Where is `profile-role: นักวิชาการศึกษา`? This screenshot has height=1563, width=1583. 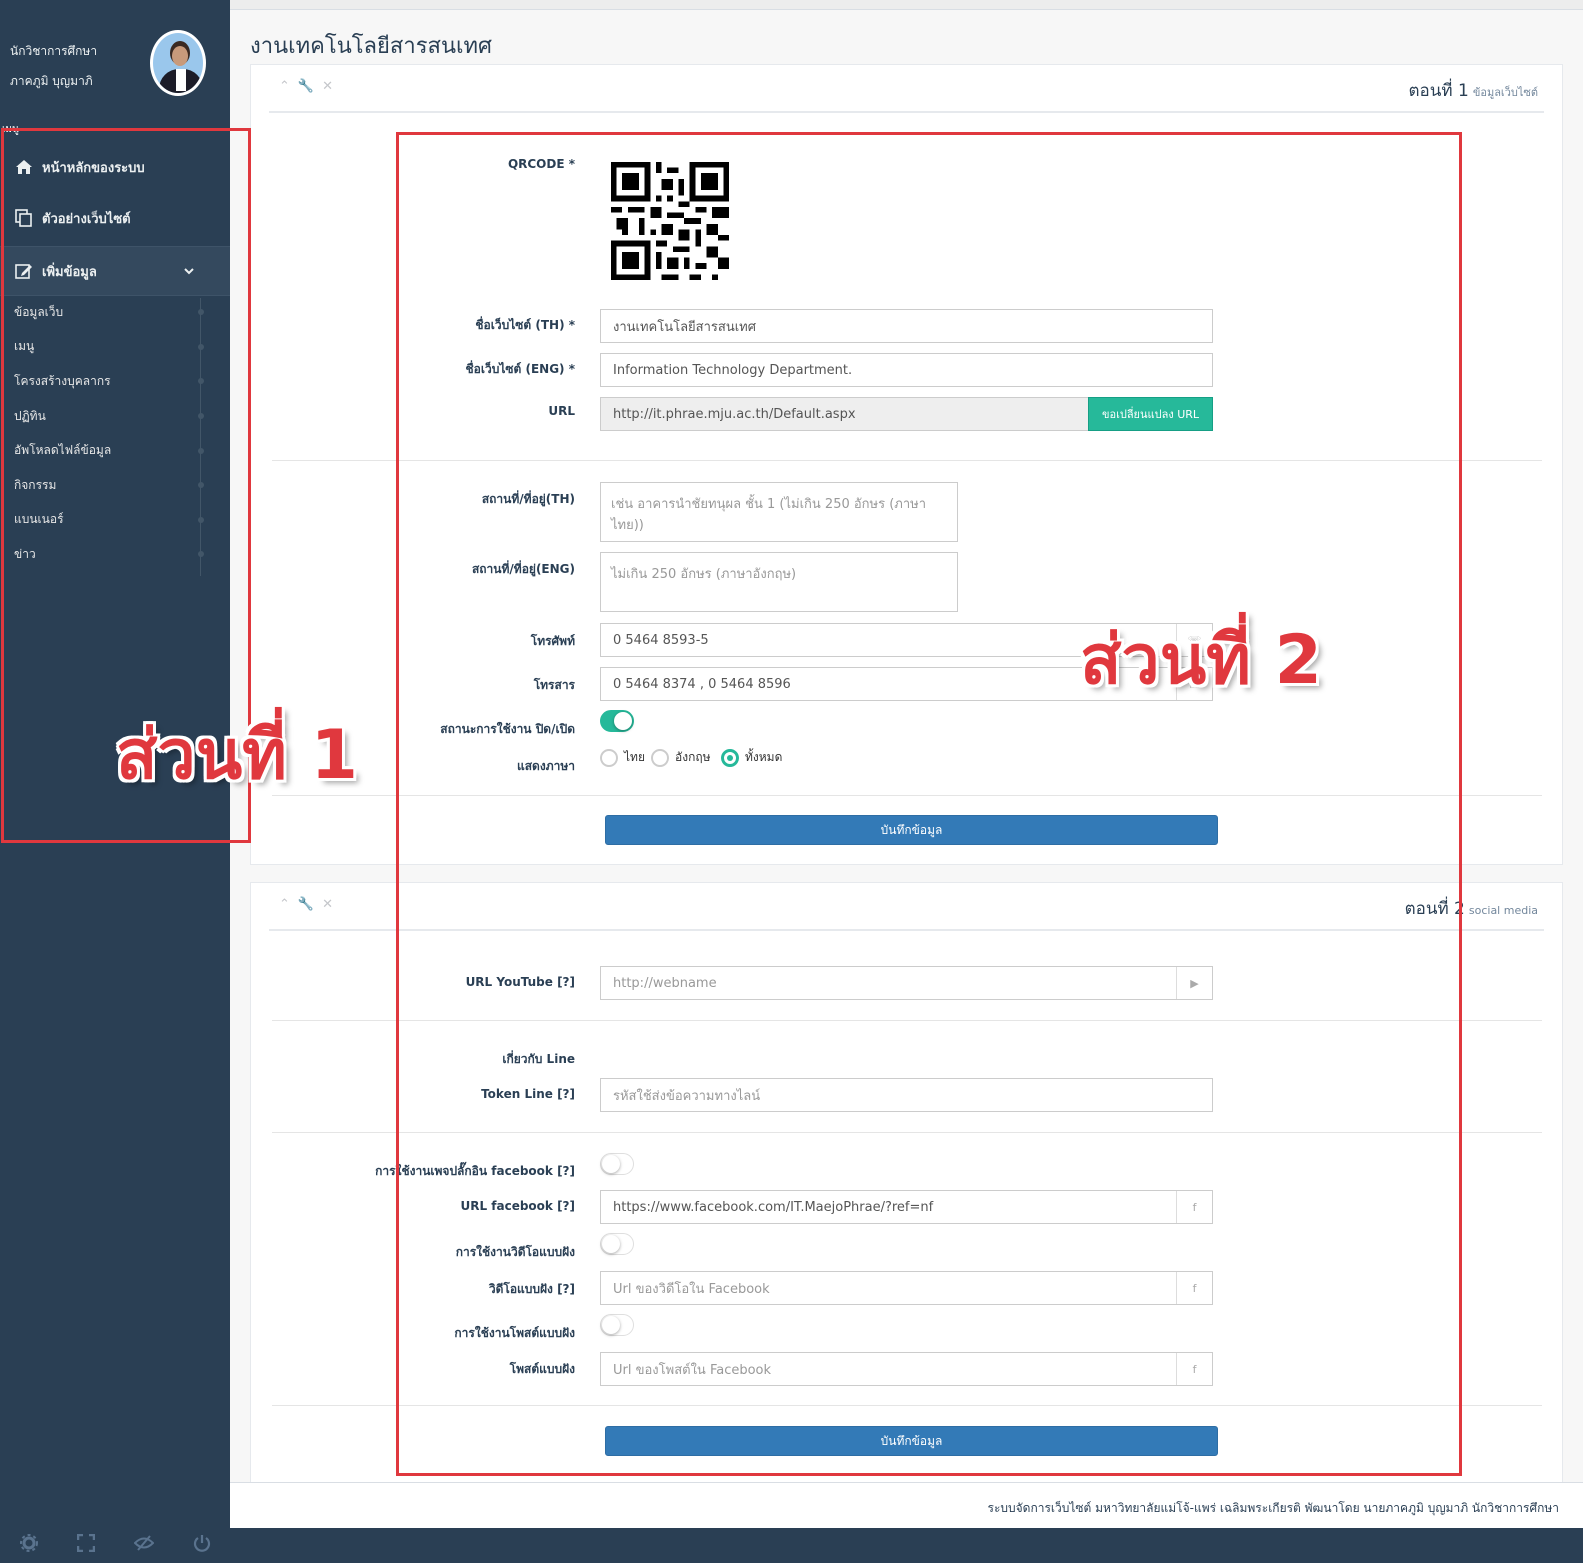 profile-role: นักวิชาการศึกษา is located at coordinates (54, 51).